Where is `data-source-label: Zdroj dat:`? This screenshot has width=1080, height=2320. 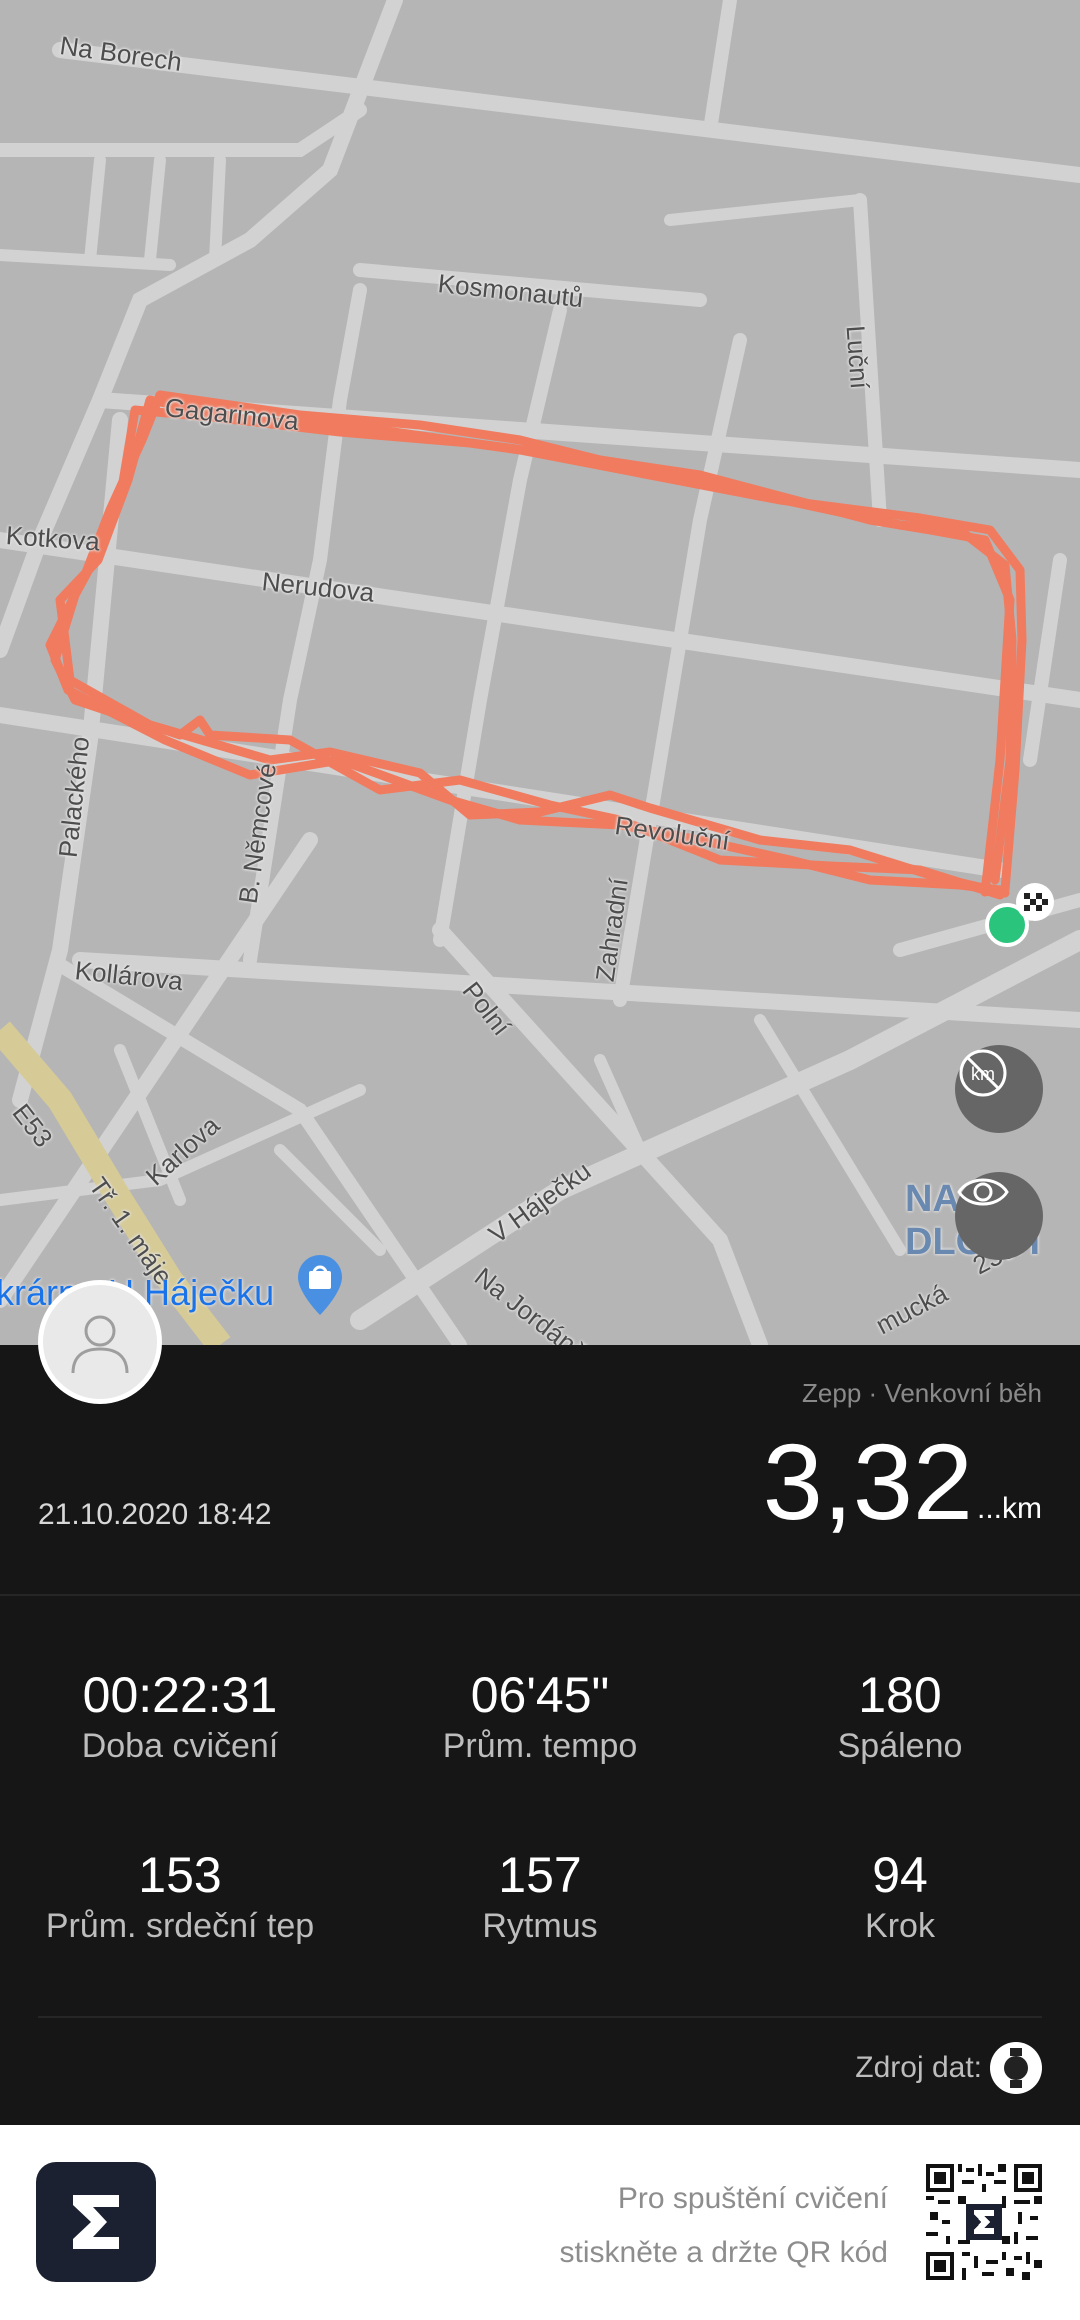 data-source-label: Zdroj dat: is located at coordinates (918, 2067).